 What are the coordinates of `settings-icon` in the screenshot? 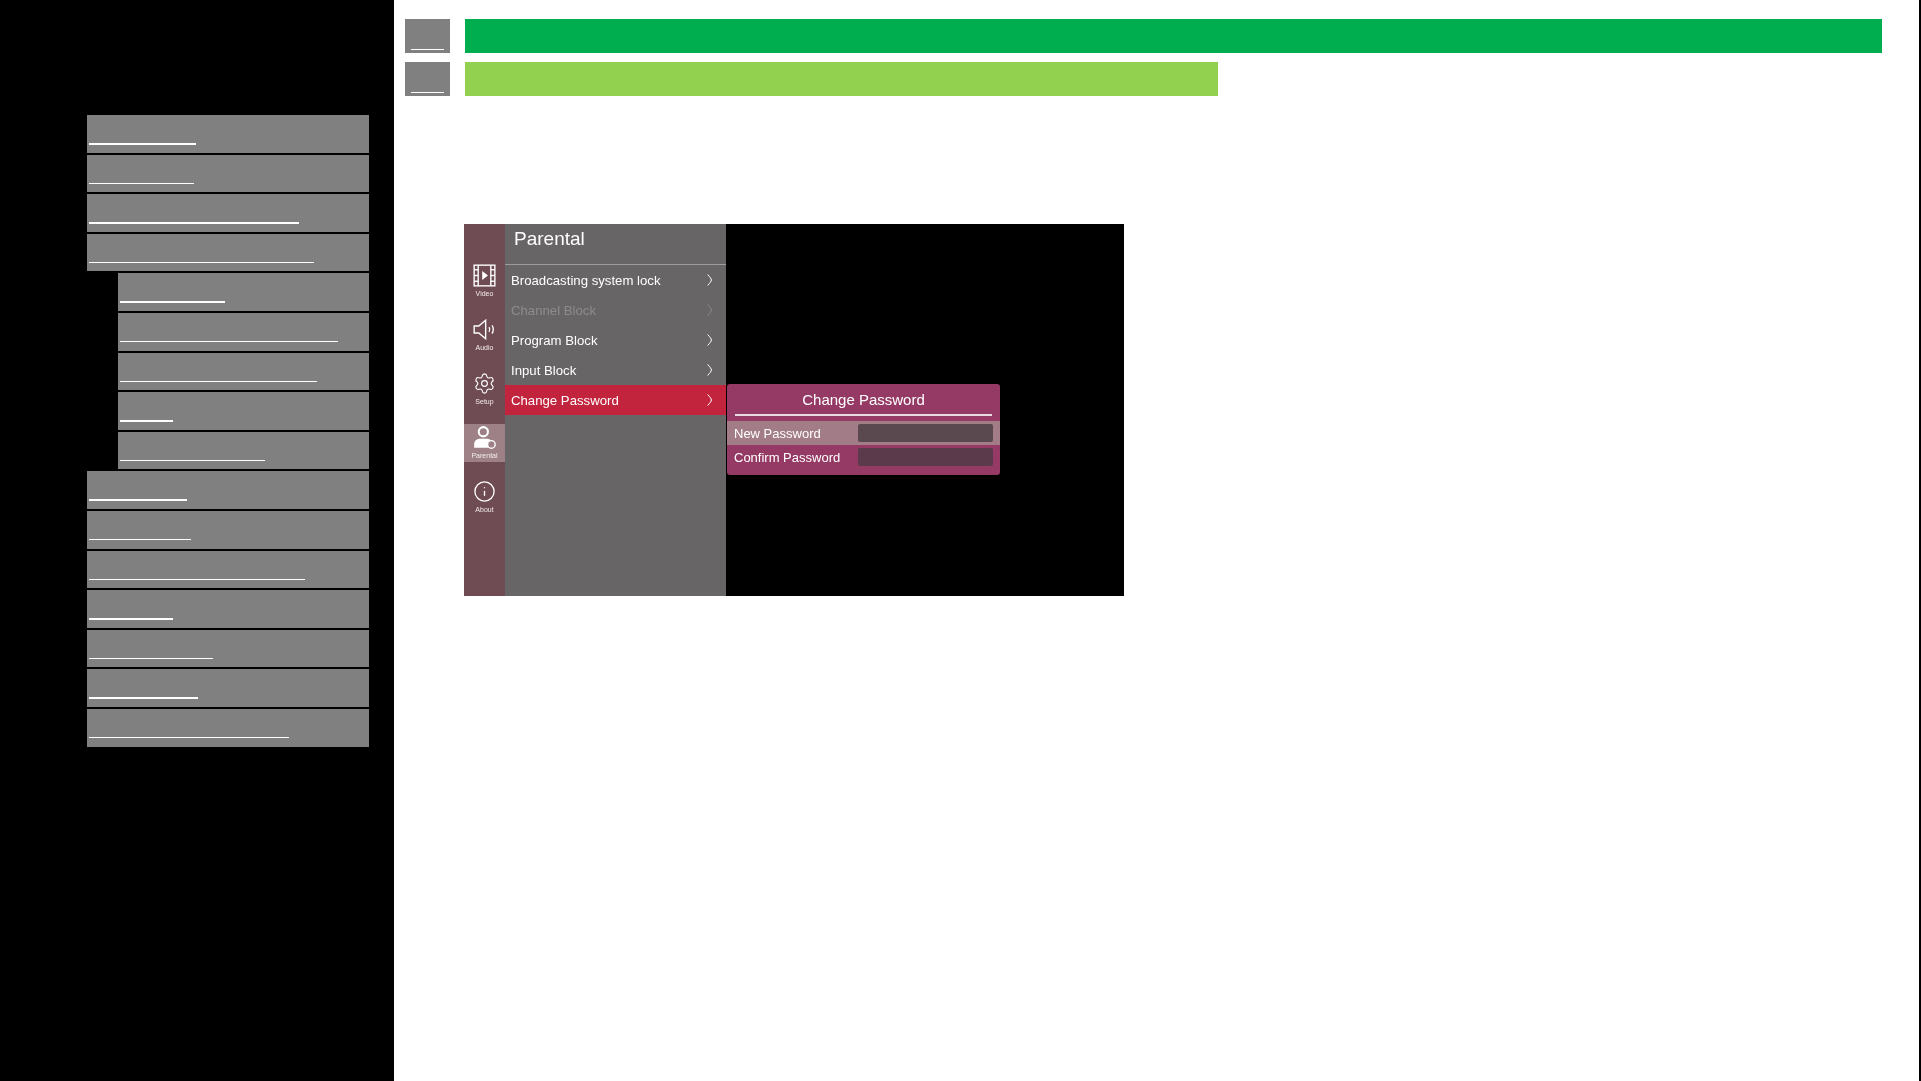 It's located at (484, 383).